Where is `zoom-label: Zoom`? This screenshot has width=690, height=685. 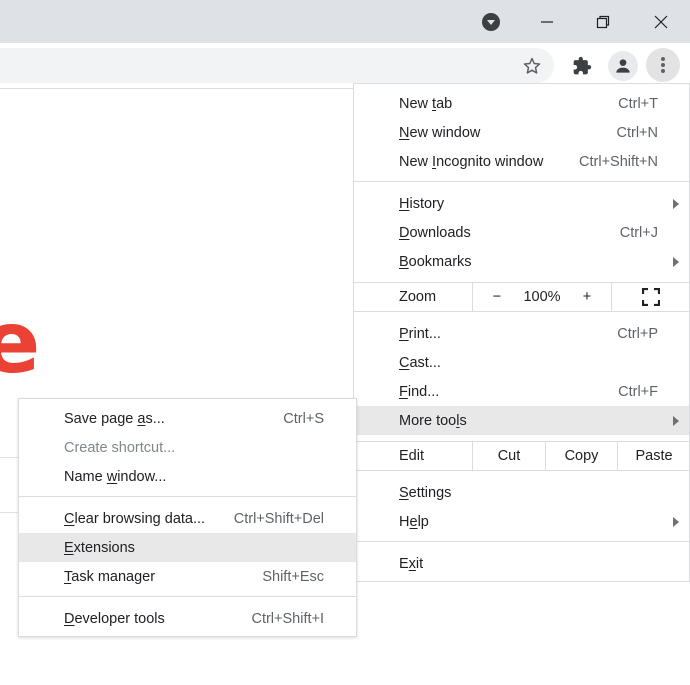 zoom-label: Zoom is located at coordinates (418, 297).